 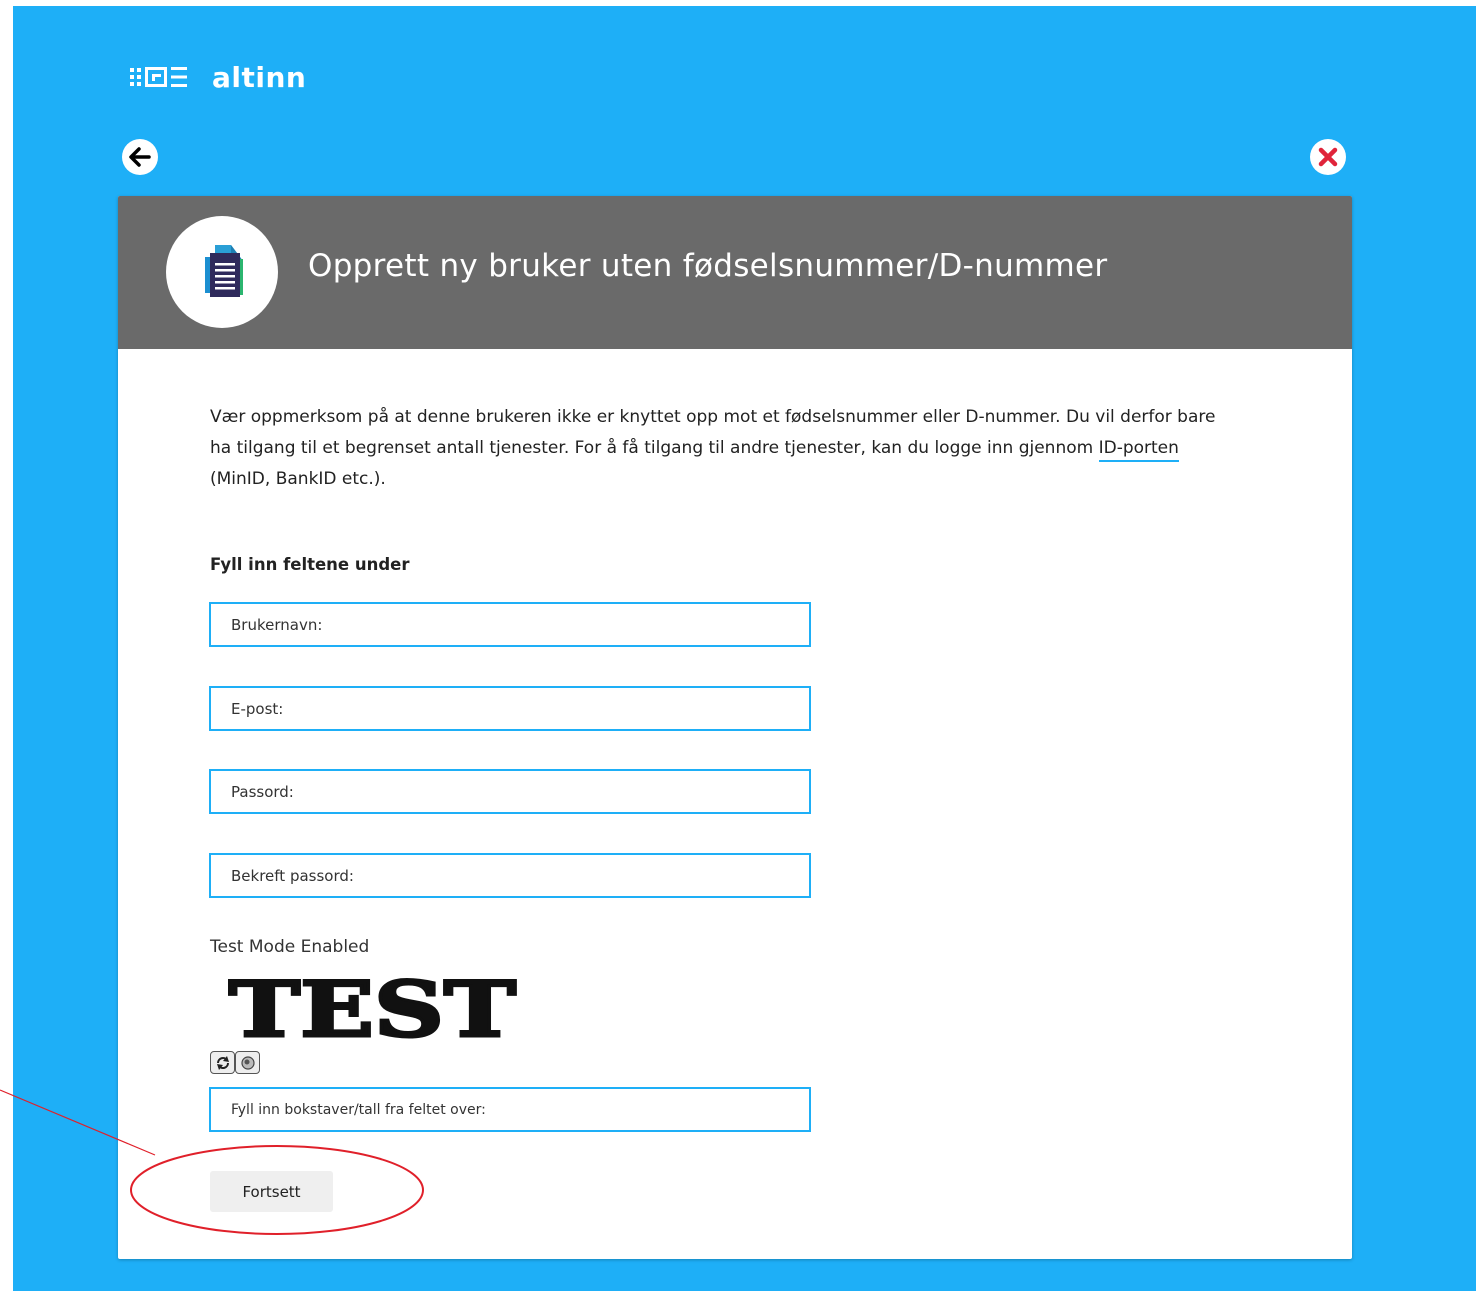 I want to click on username-input, so click(x=510, y=624).